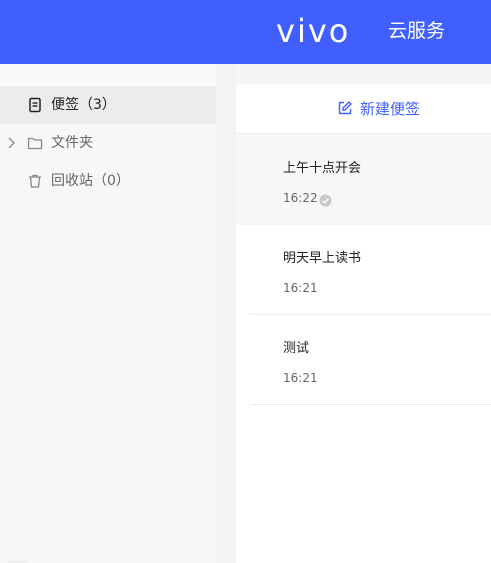 The image size is (491, 563). Describe the element at coordinates (11, 143) in the screenshot. I see `chevron-right-icon` at that location.